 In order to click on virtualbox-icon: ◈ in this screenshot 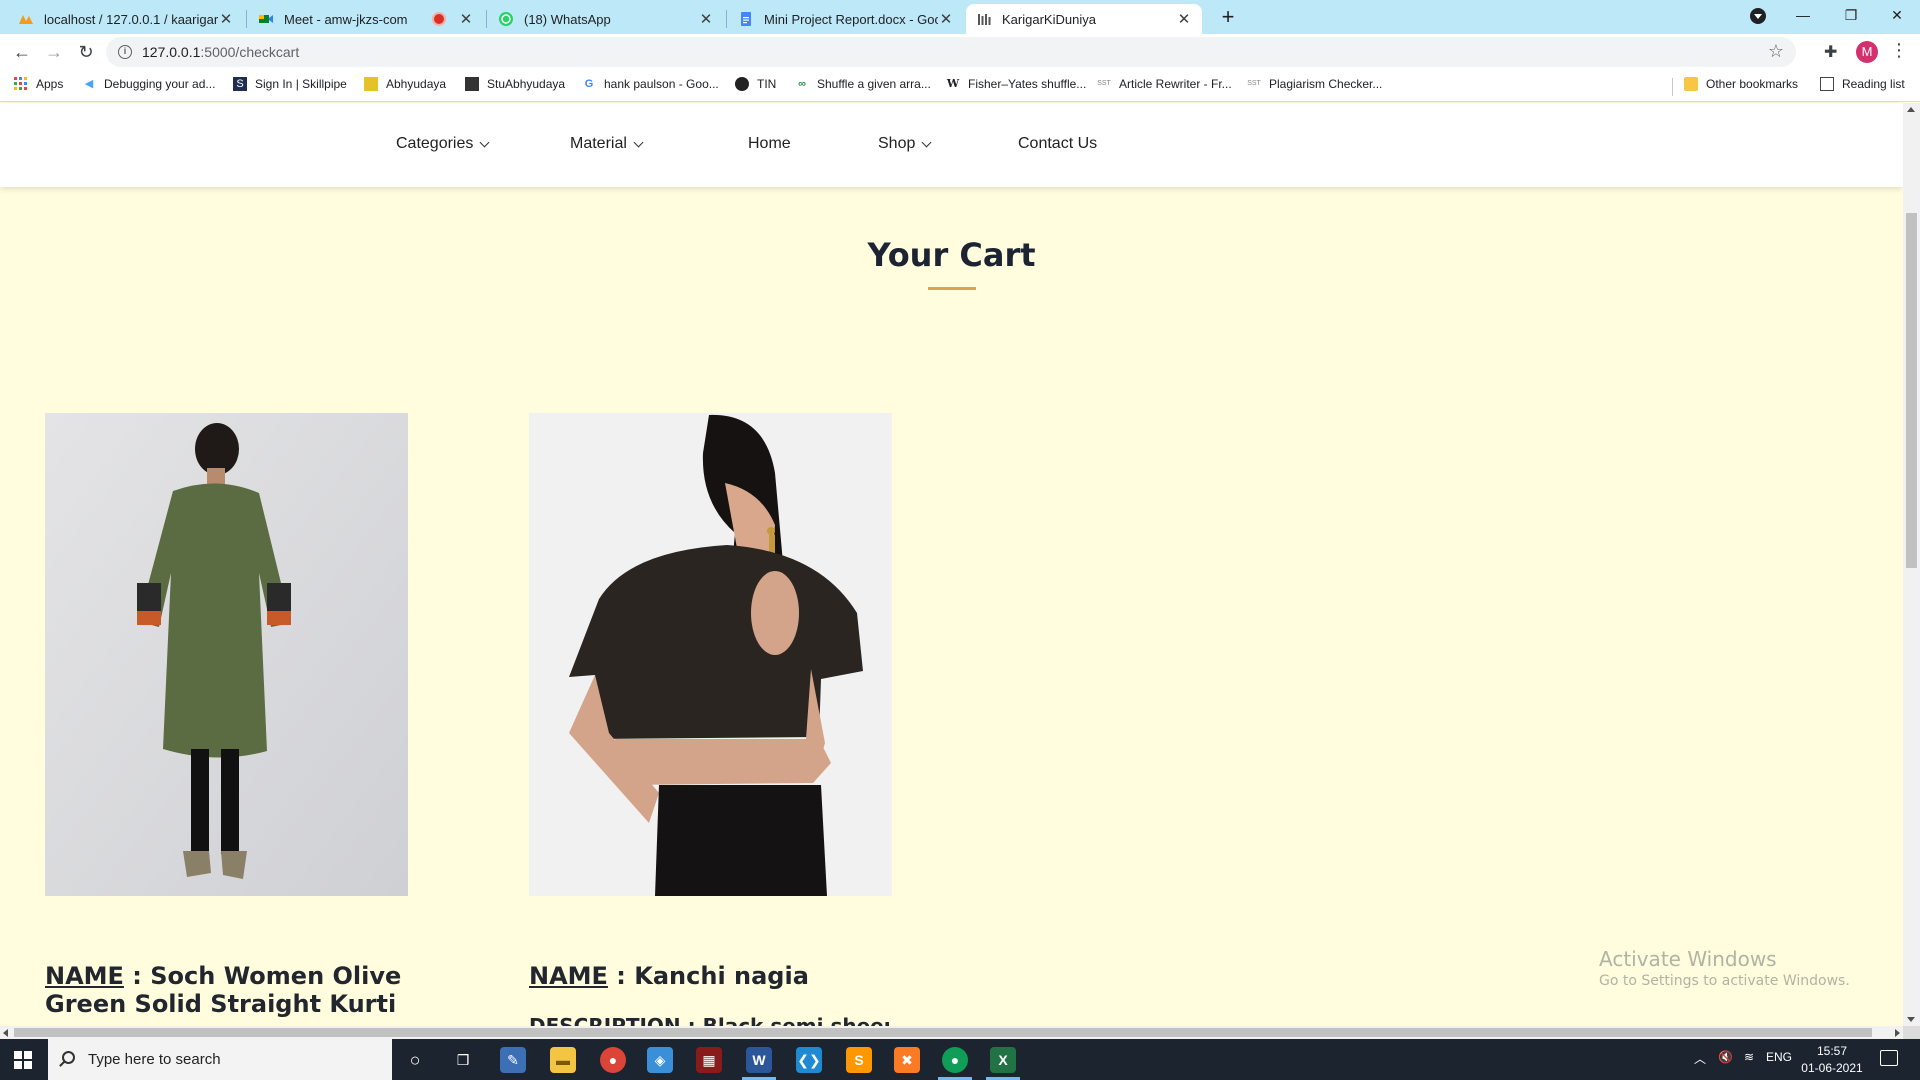, I will do `click(660, 1060)`.